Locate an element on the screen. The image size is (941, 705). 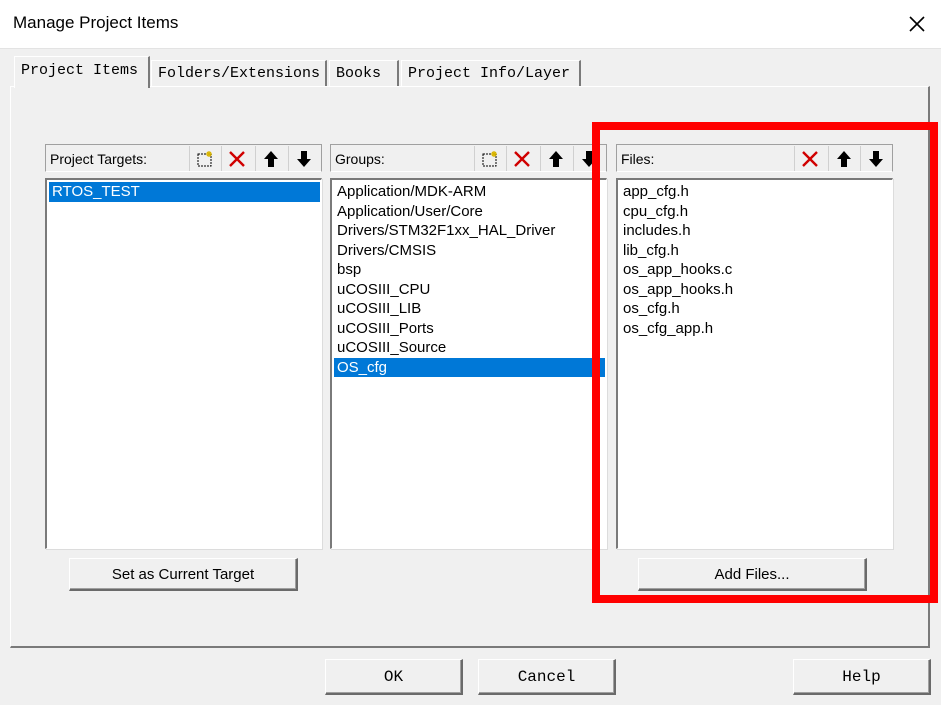
cancel-button: Cancel is located at coordinates (547, 677).